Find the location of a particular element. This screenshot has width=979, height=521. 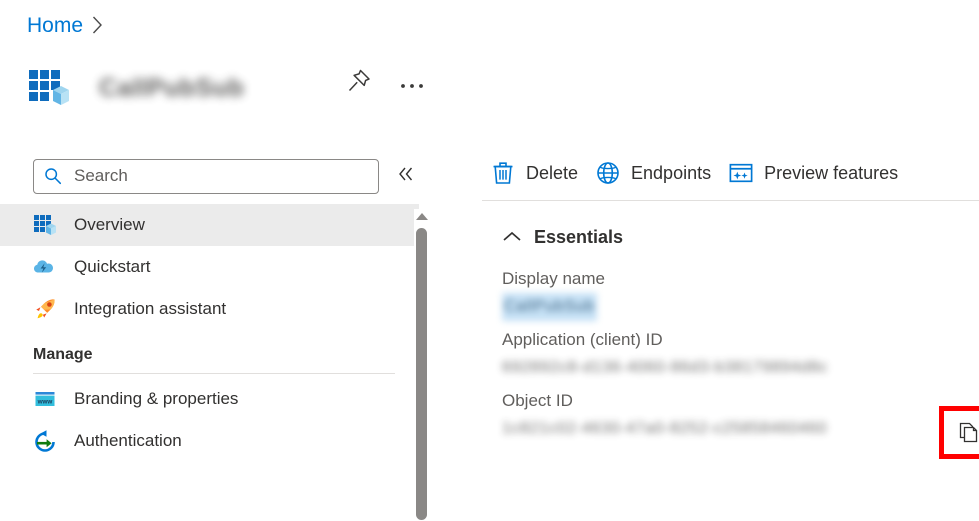

app-registration-icon is located at coordinates (51, 88).